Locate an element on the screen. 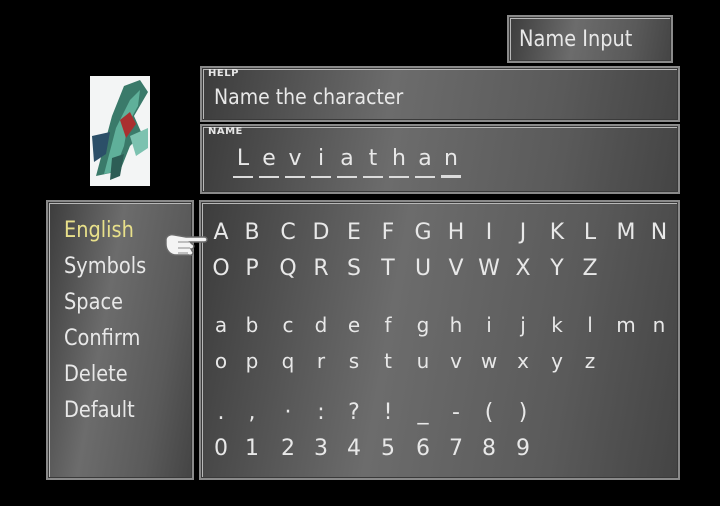  char-key: y is located at coordinates (557, 361).